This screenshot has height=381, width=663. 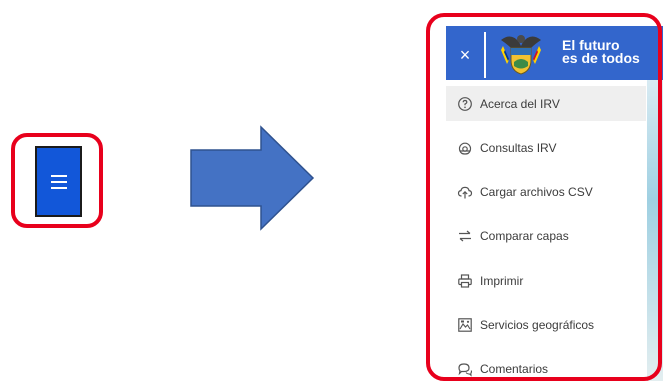 What do you see at coordinates (655, 230) in the screenshot?
I see `map-background-strip` at bounding box center [655, 230].